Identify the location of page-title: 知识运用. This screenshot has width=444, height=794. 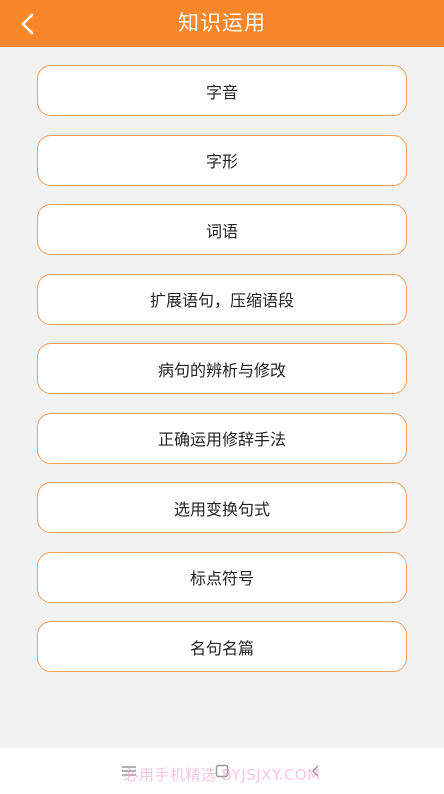
(222, 23).